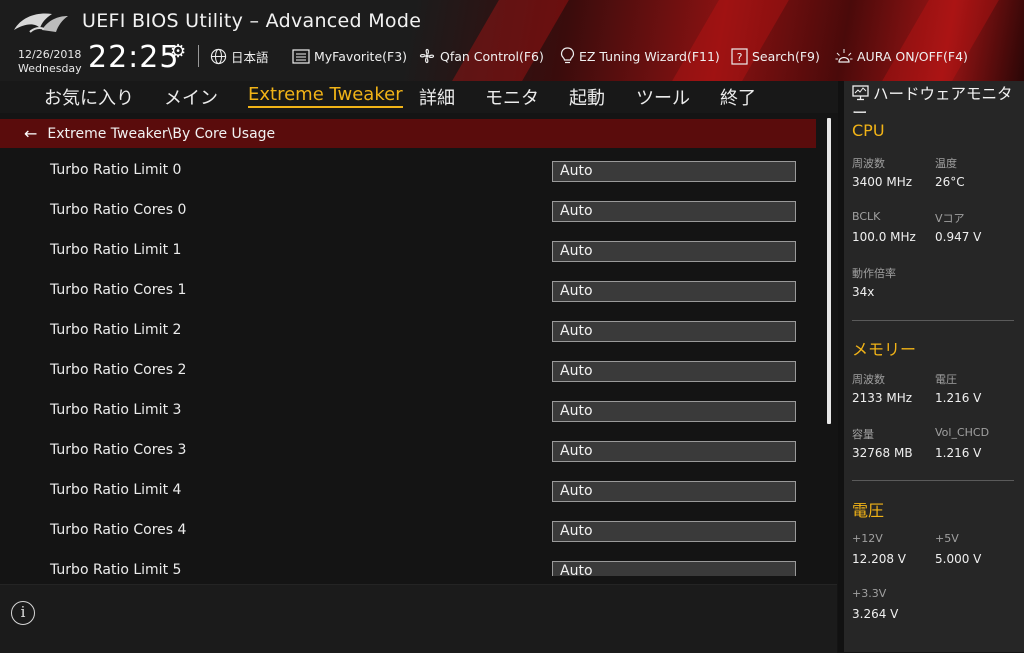 The height and width of the screenshot is (653, 1024). What do you see at coordinates (640, 56) in the screenshot?
I see `ez-tuning-button: EZ Tuning Wizard(F11)` at bounding box center [640, 56].